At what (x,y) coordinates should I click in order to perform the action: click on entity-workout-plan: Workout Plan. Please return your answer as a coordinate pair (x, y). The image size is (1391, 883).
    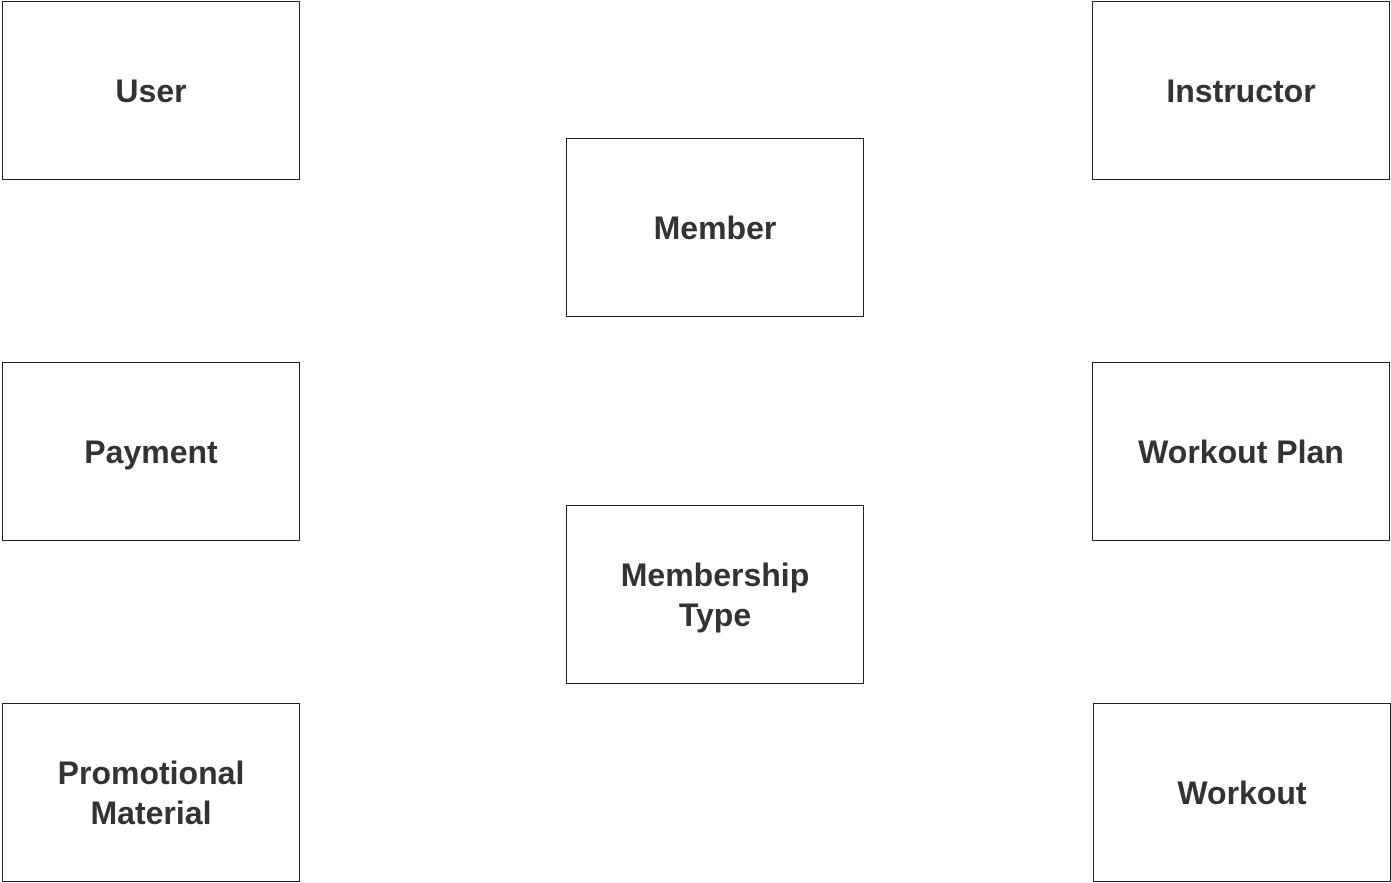
    Looking at the image, I should click on (1241, 451).